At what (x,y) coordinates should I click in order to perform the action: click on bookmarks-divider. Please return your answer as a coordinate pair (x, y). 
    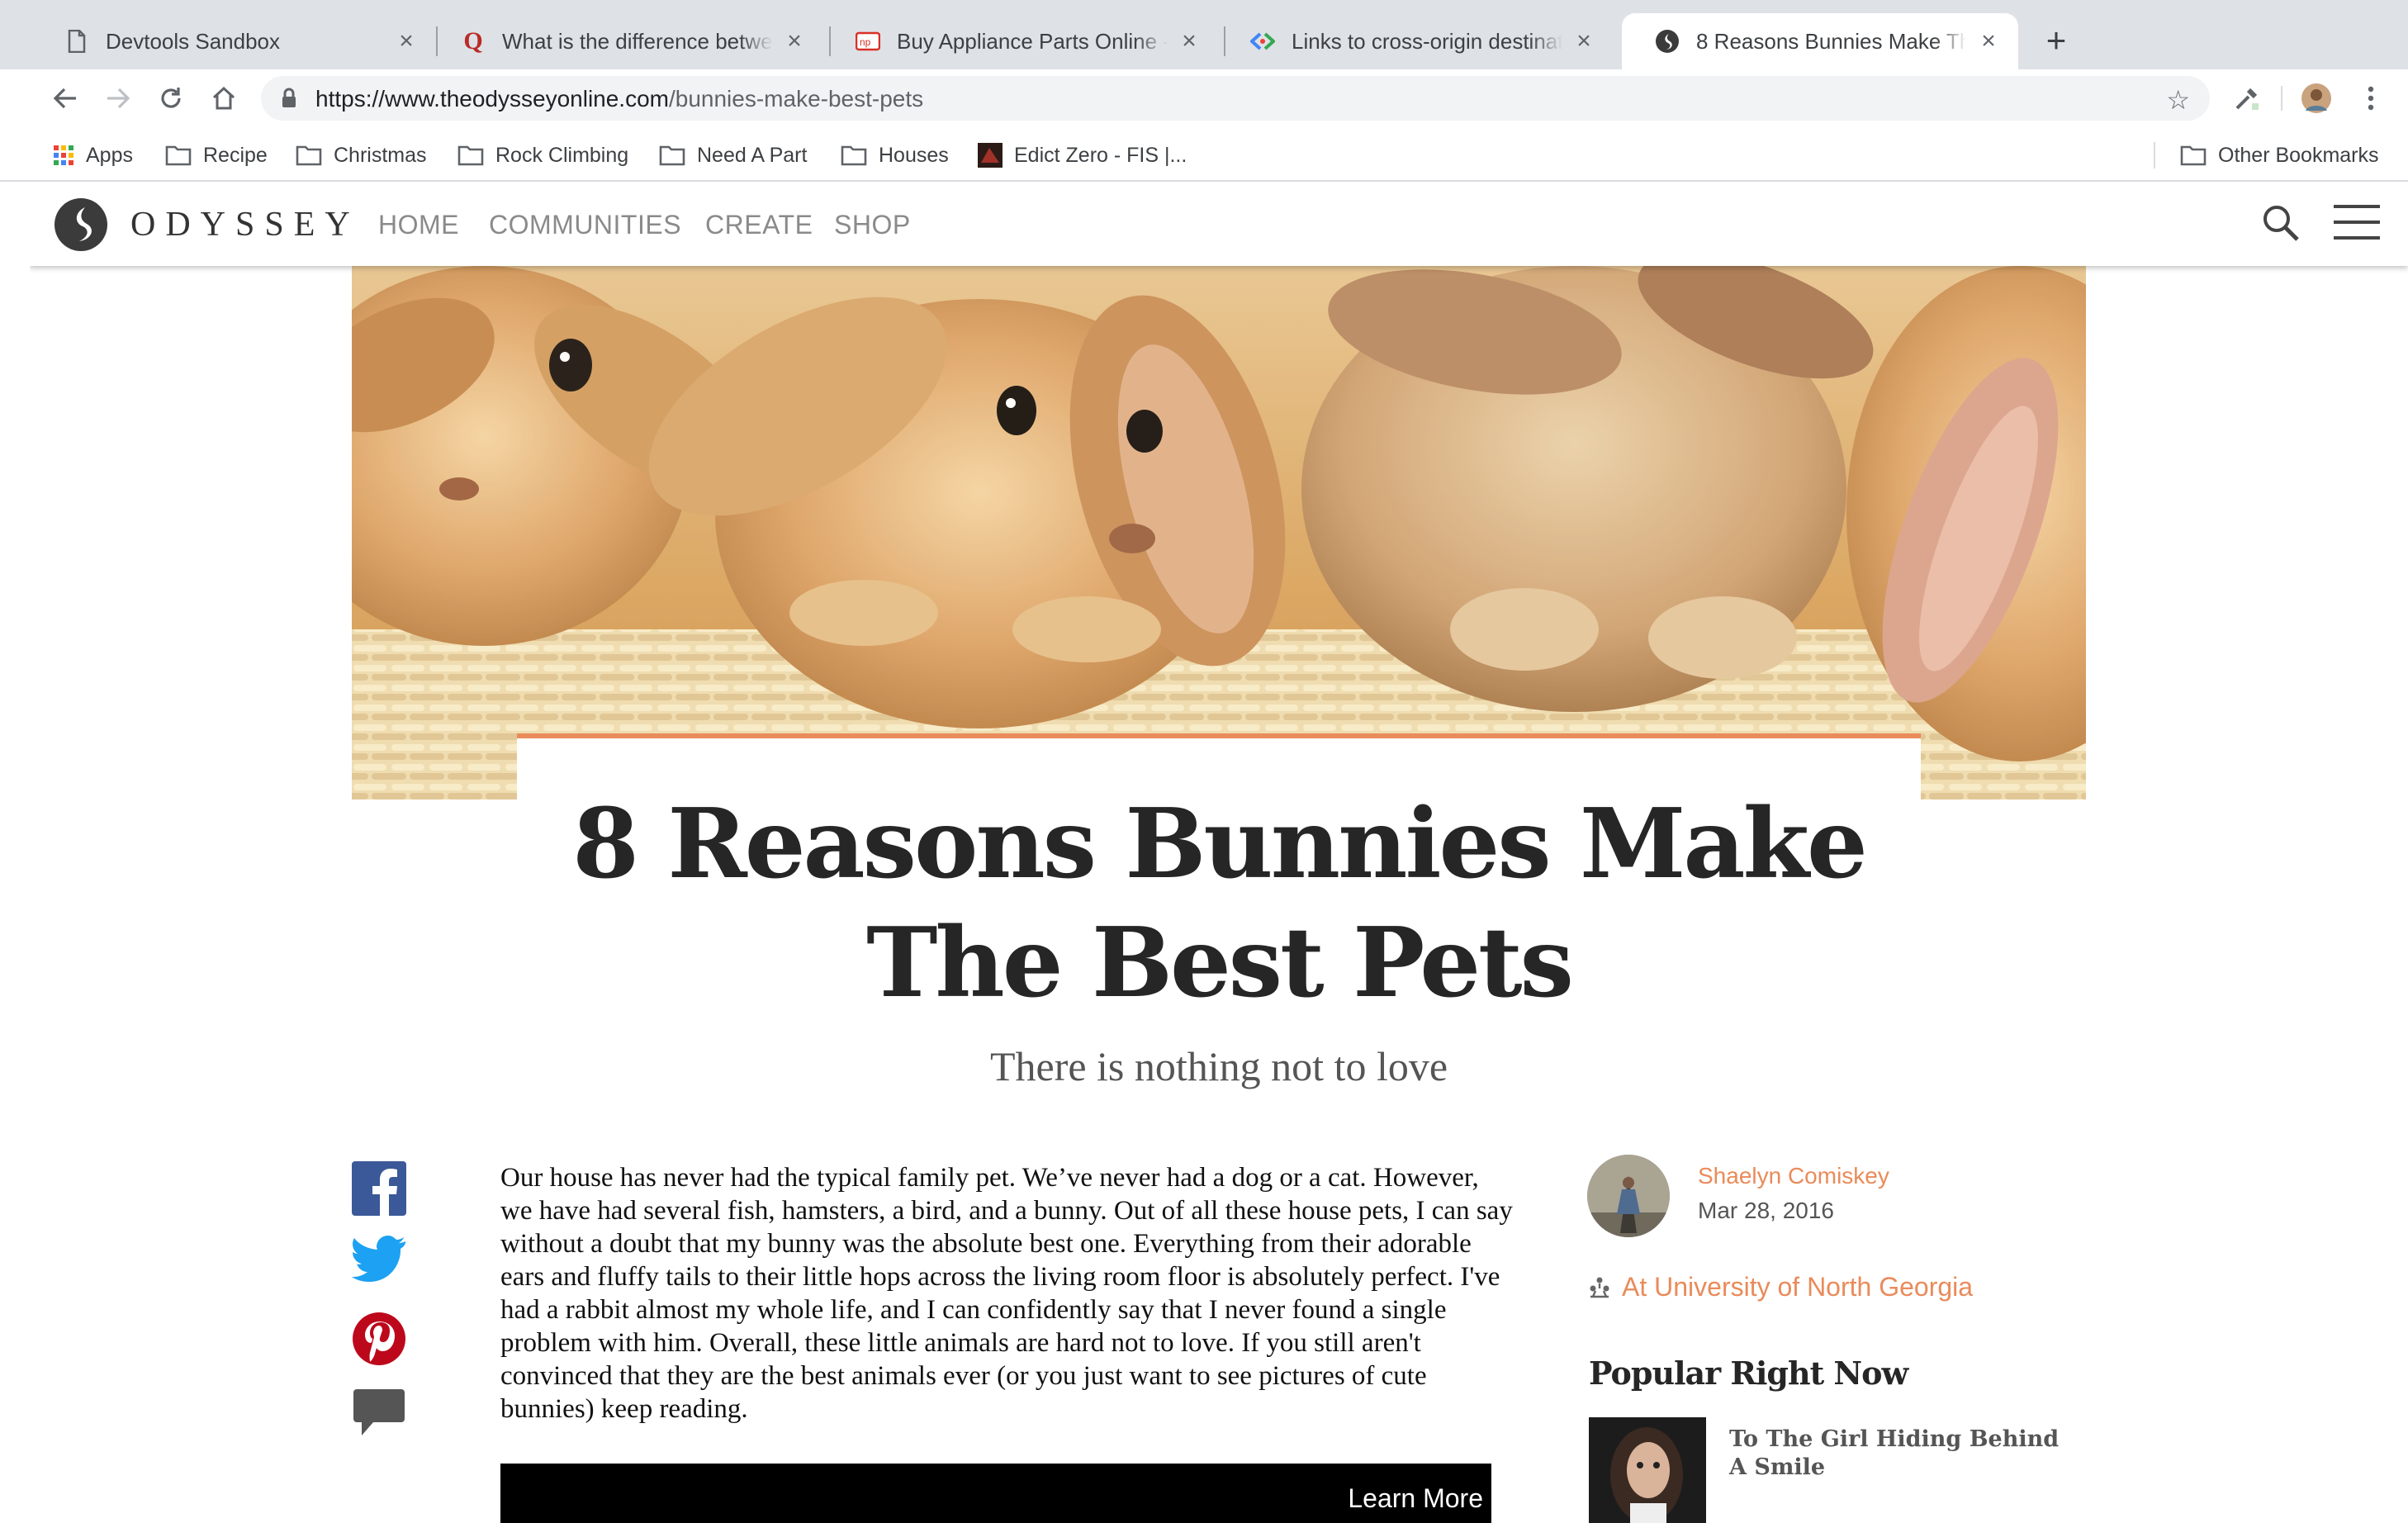
    Looking at the image, I should click on (2154, 155).